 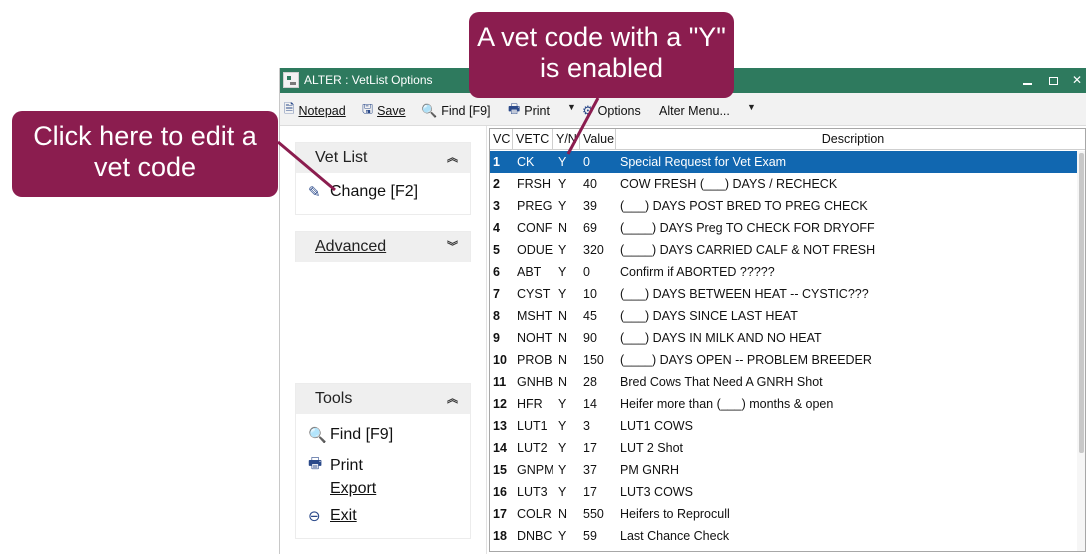 What do you see at coordinates (751, 107) in the screenshot?
I see `alter-menu-dropdown-caret-icon: ▼` at bounding box center [751, 107].